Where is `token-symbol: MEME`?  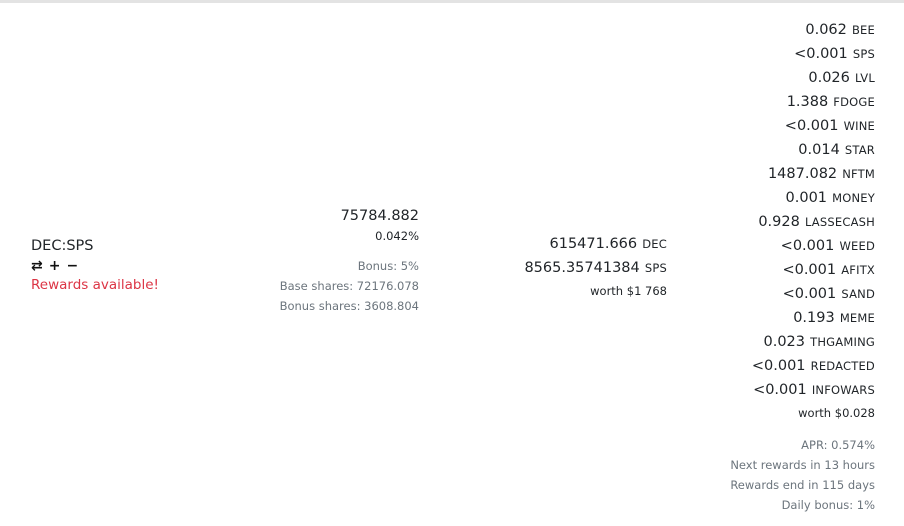 token-symbol: MEME is located at coordinates (857, 318).